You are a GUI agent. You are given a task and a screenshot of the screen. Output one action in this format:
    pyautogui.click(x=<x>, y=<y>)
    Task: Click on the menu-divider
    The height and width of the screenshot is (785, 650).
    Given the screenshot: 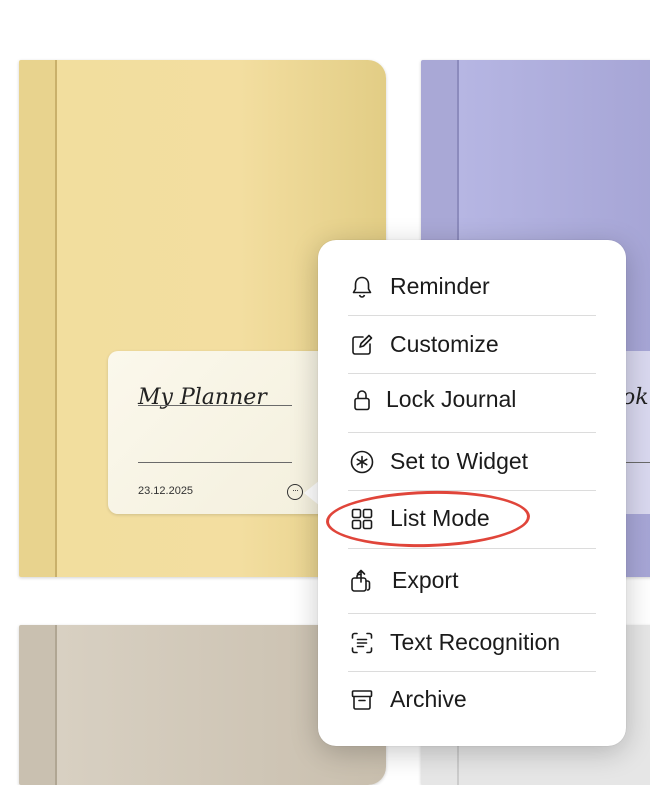 What is the action you would take?
    pyautogui.click(x=472, y=548)
    